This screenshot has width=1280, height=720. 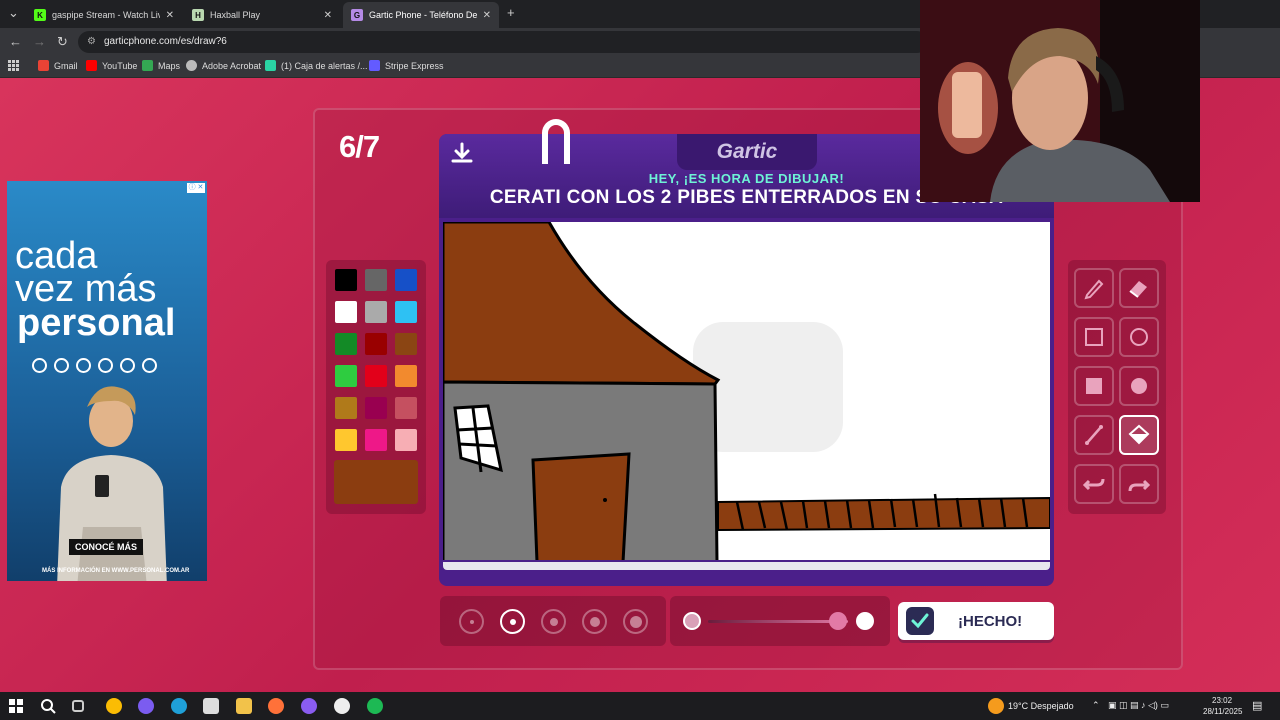 What do you see at coordinates (48, 706) in the screenshot?
I see `search-icon` at bounding box center [48, 706].